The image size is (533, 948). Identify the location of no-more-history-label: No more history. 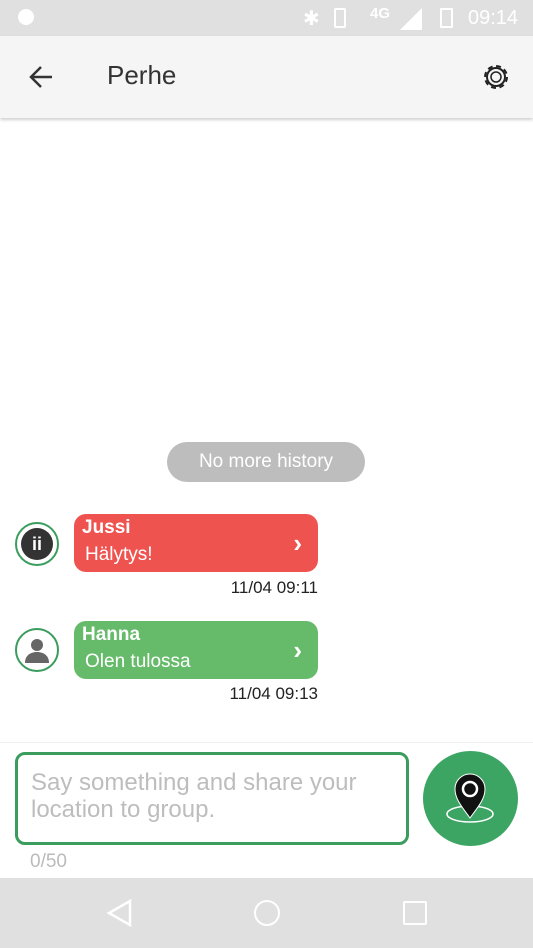
(266, 462).